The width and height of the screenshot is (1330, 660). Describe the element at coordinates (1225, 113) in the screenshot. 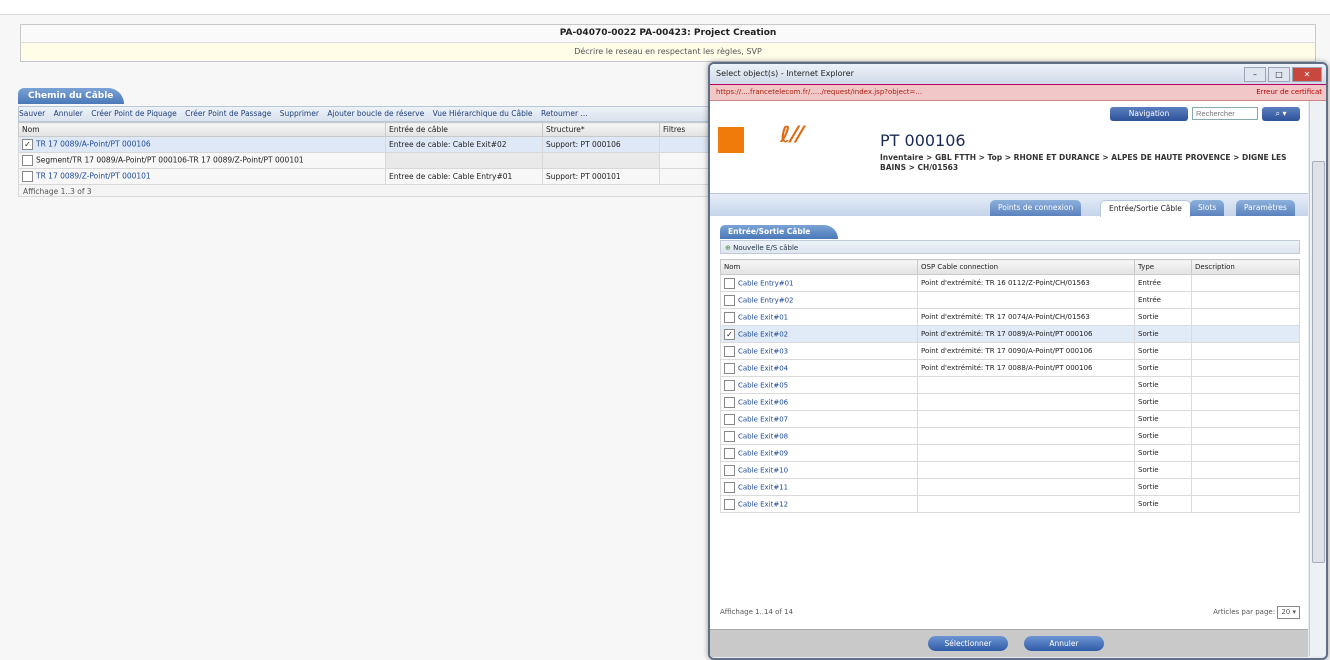

I see `search-input` at that location.